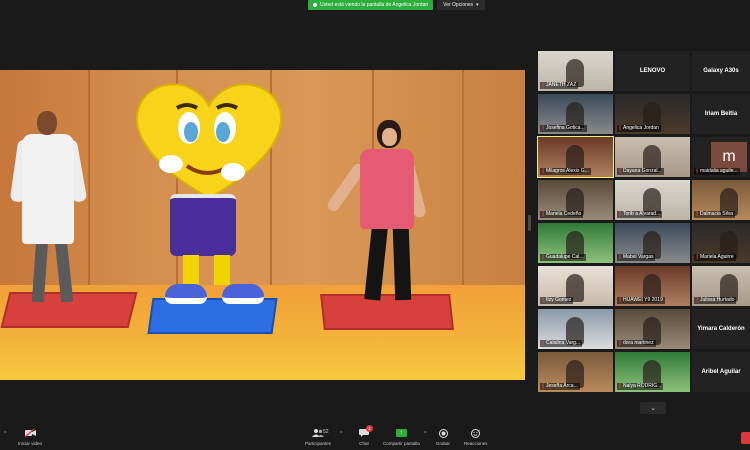 The height and width of the screenshot is (450, 750). I want to click on record-button: Grabar, so click(443, 437).